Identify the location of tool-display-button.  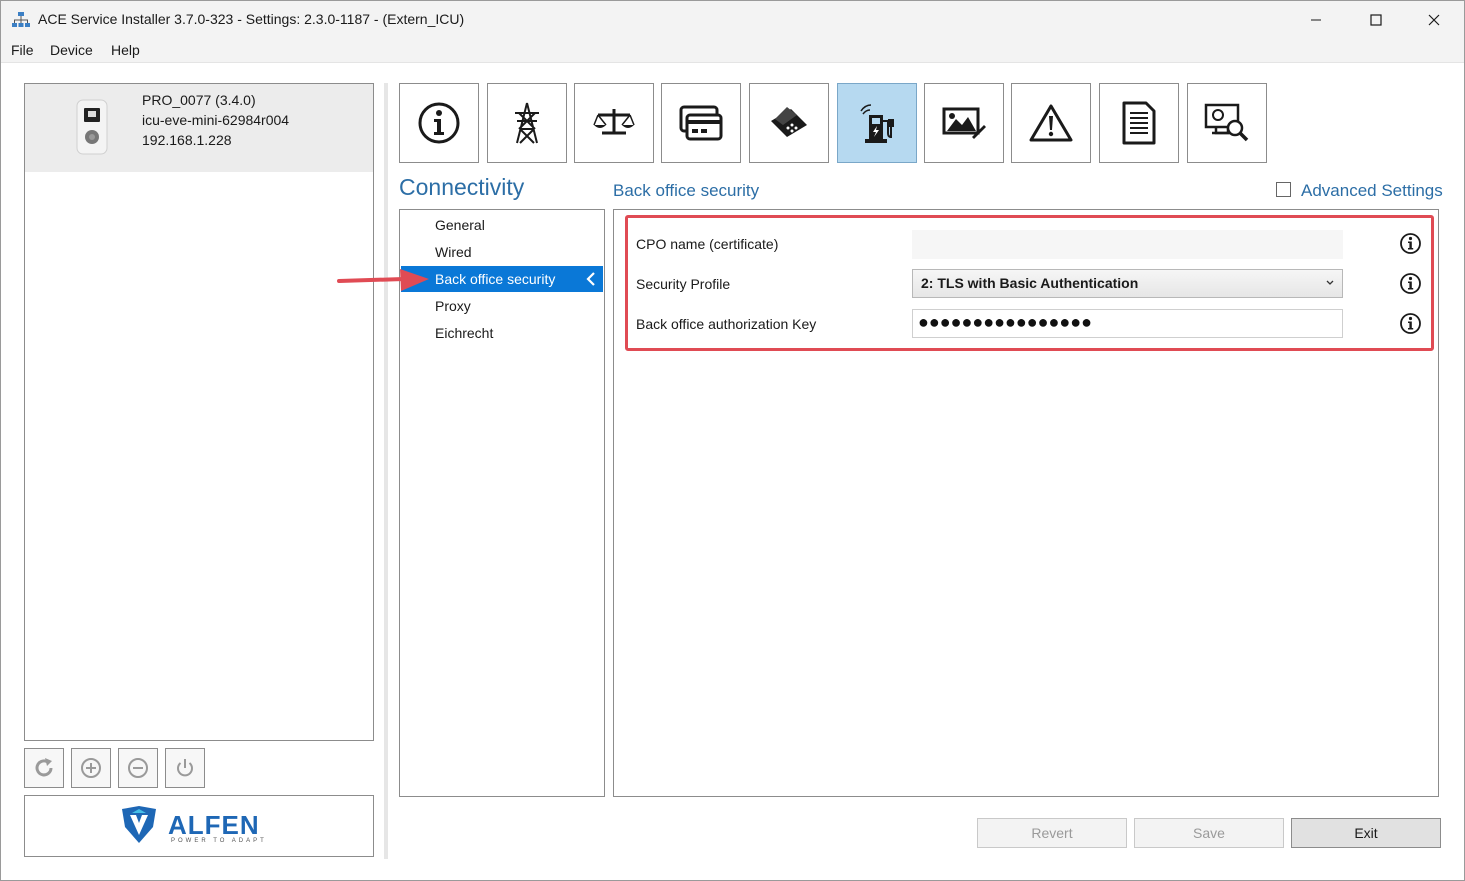
(964, 123).